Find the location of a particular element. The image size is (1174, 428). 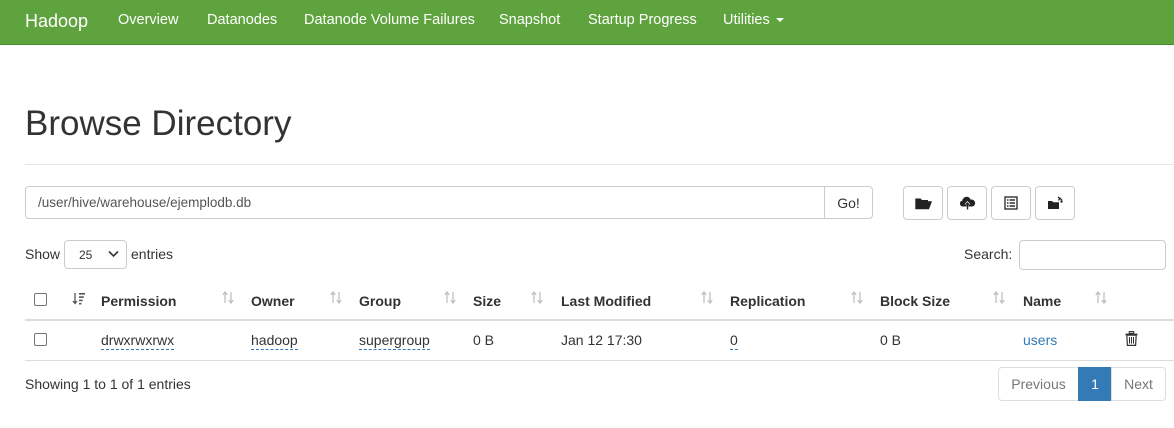

row-group: supergroup is located at coordinates (394, 341).